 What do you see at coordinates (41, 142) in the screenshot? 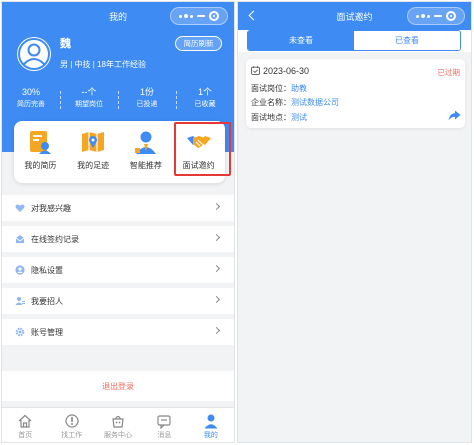
I see `resume-icon` at bounding box center [41, 142].